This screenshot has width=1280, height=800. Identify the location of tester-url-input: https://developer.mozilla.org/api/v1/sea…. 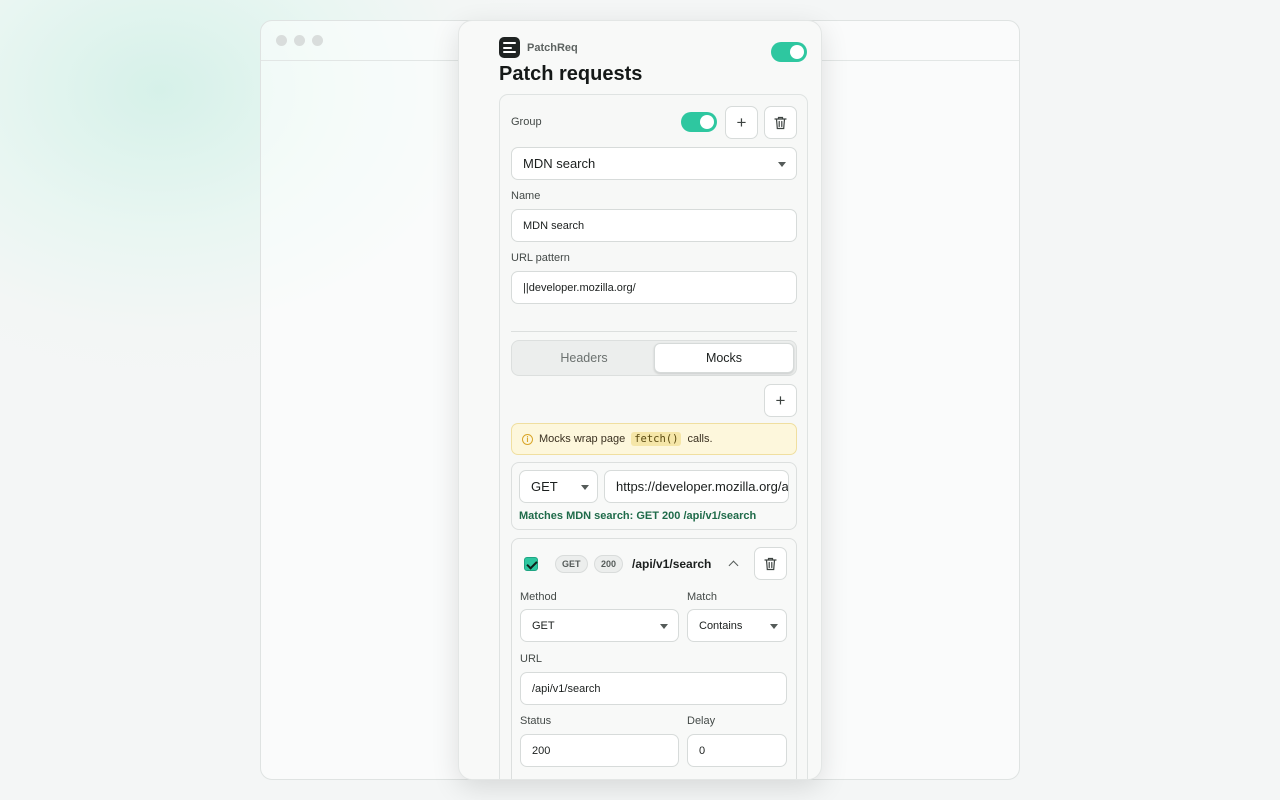
(696, 486).